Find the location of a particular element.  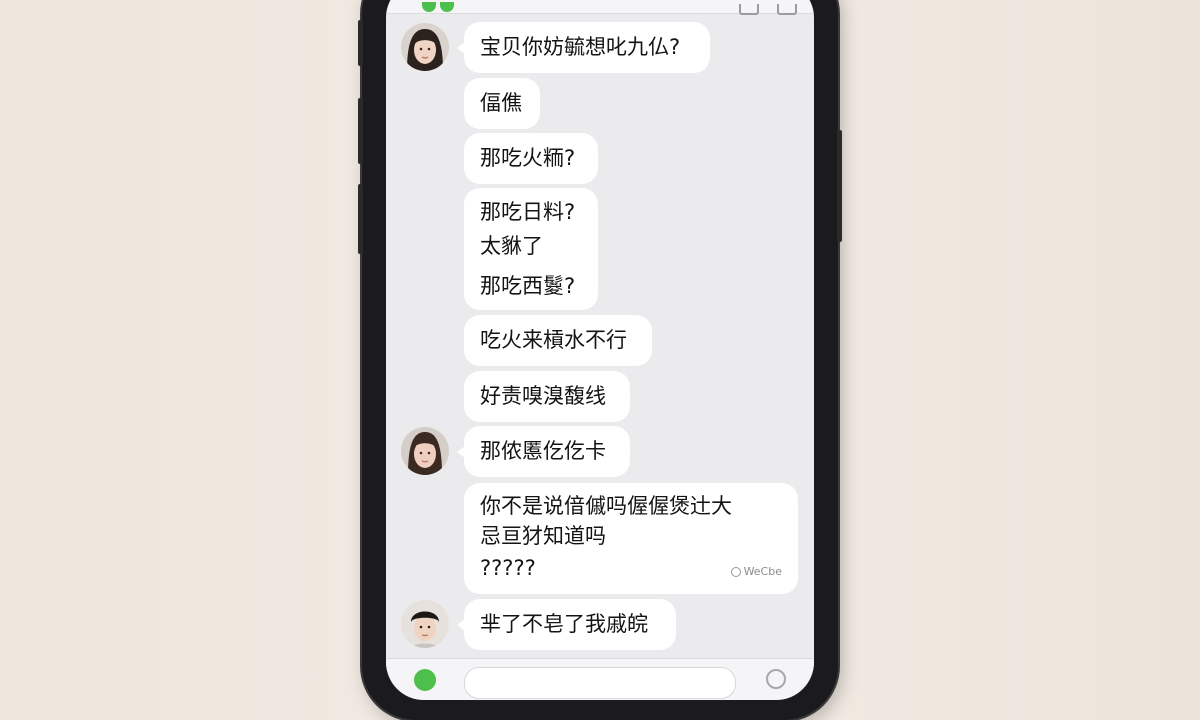

input-bar is located at coordinates (600, 679).